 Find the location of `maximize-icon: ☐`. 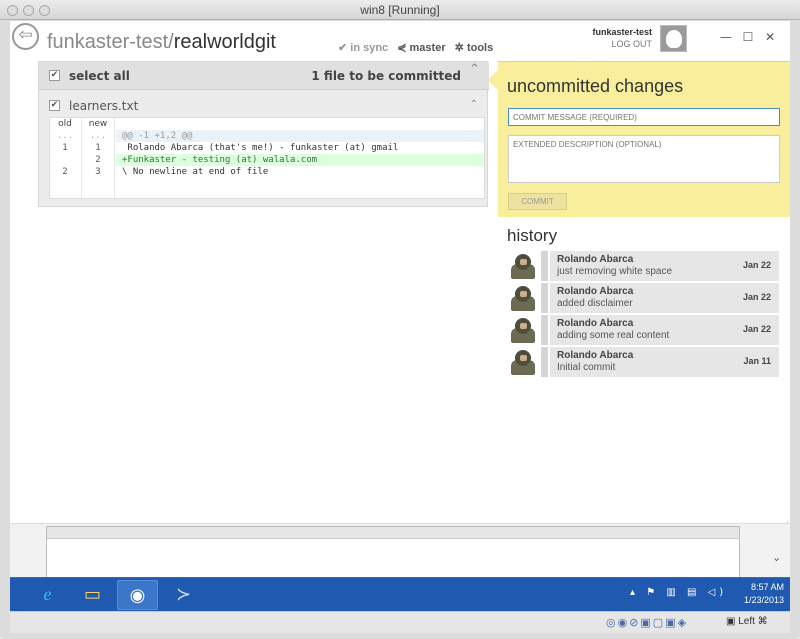

maximize-icon: ☐ is located at coordinates (748, 37).